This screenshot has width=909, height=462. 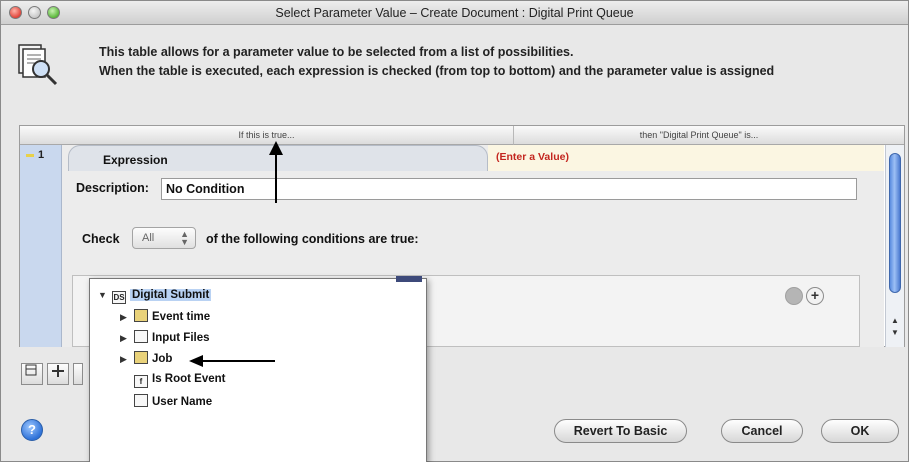 I want to click on tree-item-label: Is Root Event, so click(x=189, y=379).